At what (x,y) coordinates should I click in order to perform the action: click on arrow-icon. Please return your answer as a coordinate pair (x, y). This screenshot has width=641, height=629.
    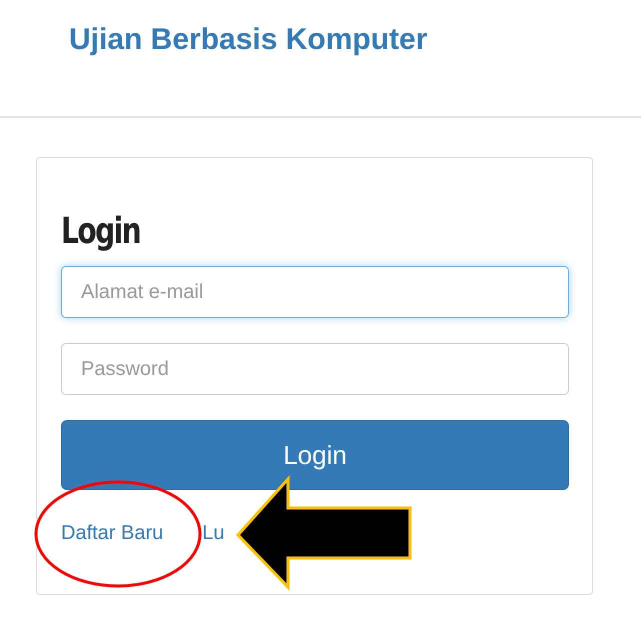
    Looking at the image, I should click on (324, 533).